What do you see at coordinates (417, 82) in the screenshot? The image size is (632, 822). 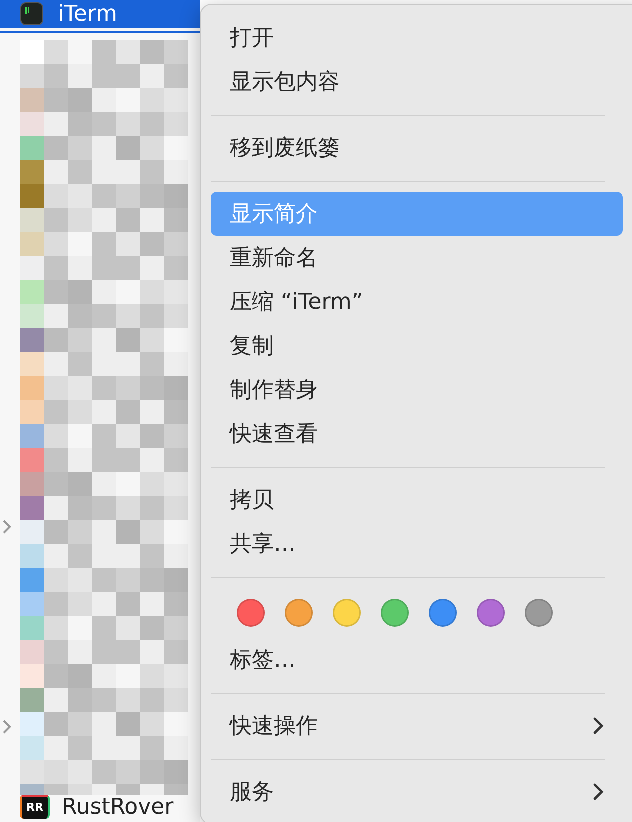 I see `menu-item: 显示包内容` at bounding box center [417, 82].